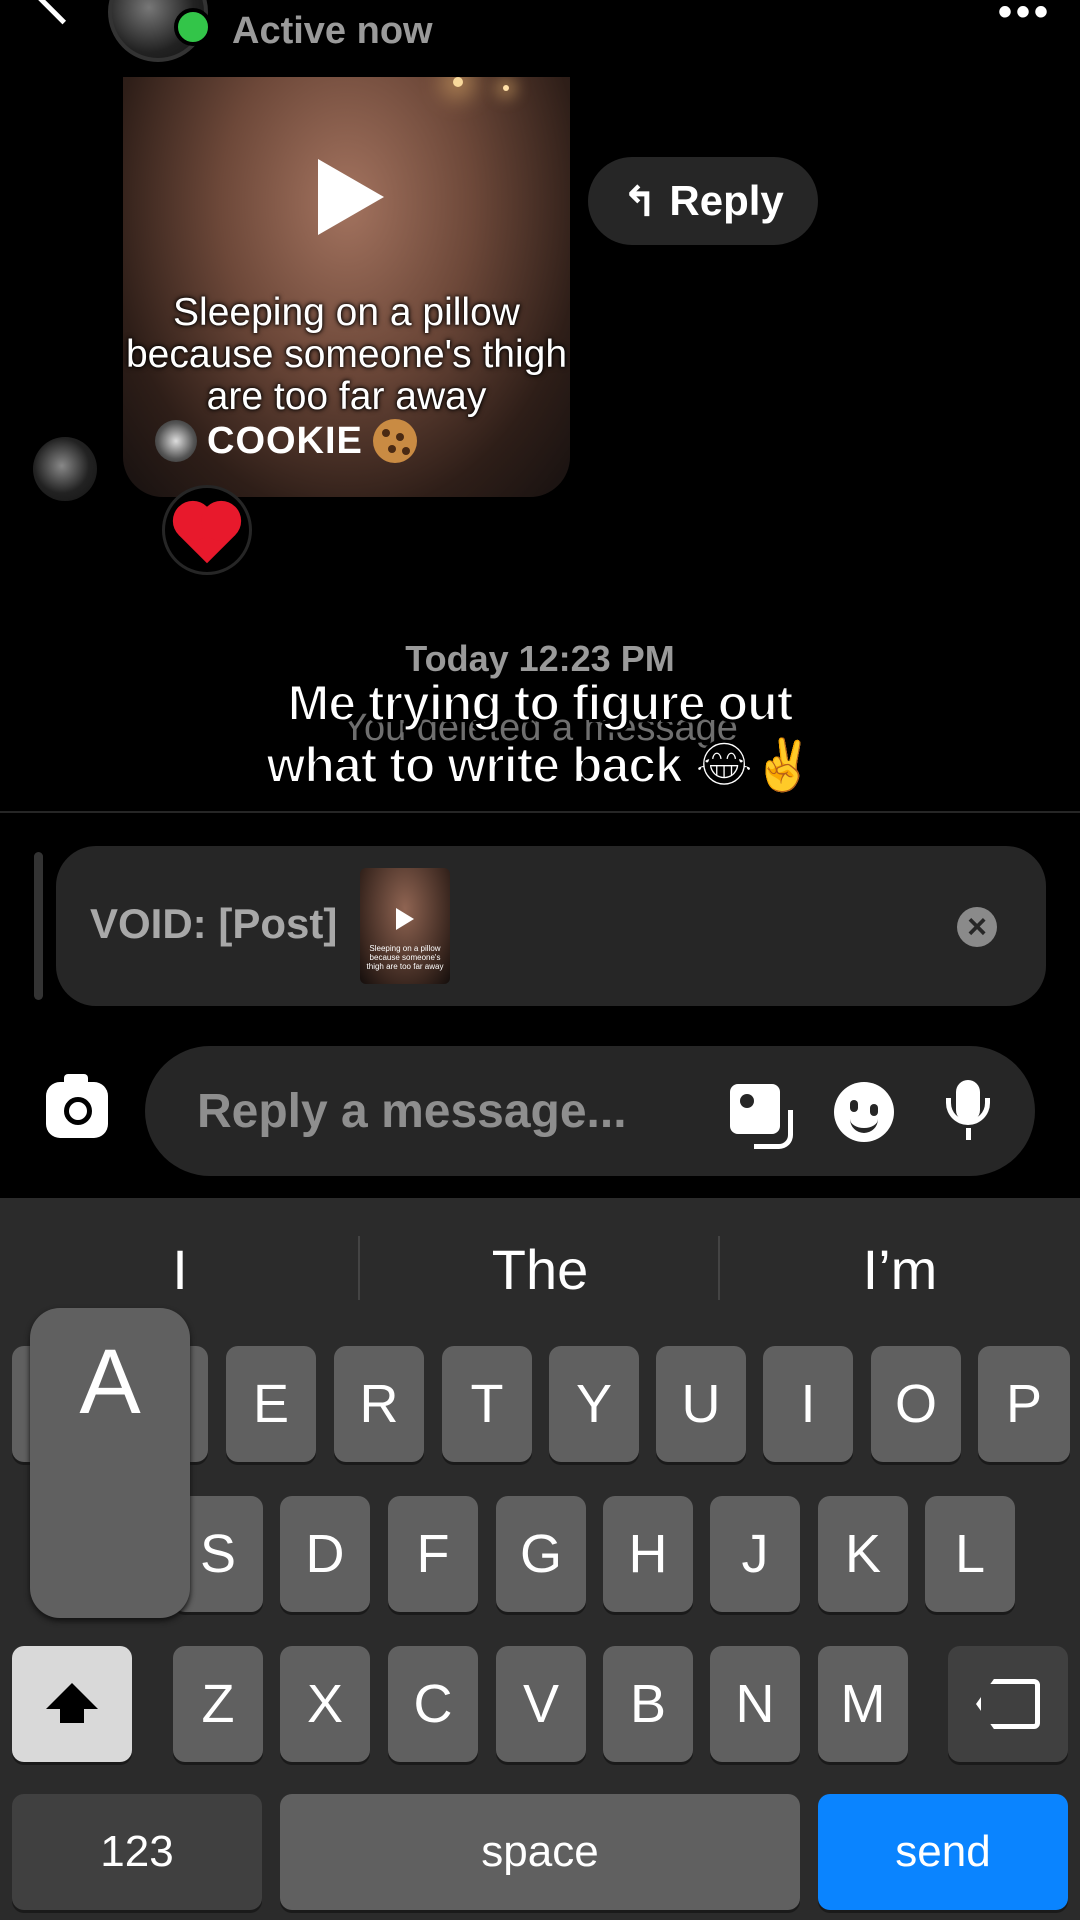 The image size is (1080, 1920). What do you see at coordinates (863, 1554) in the screenshot?
I see `key-k: K` at bounding box center [863, 1554].